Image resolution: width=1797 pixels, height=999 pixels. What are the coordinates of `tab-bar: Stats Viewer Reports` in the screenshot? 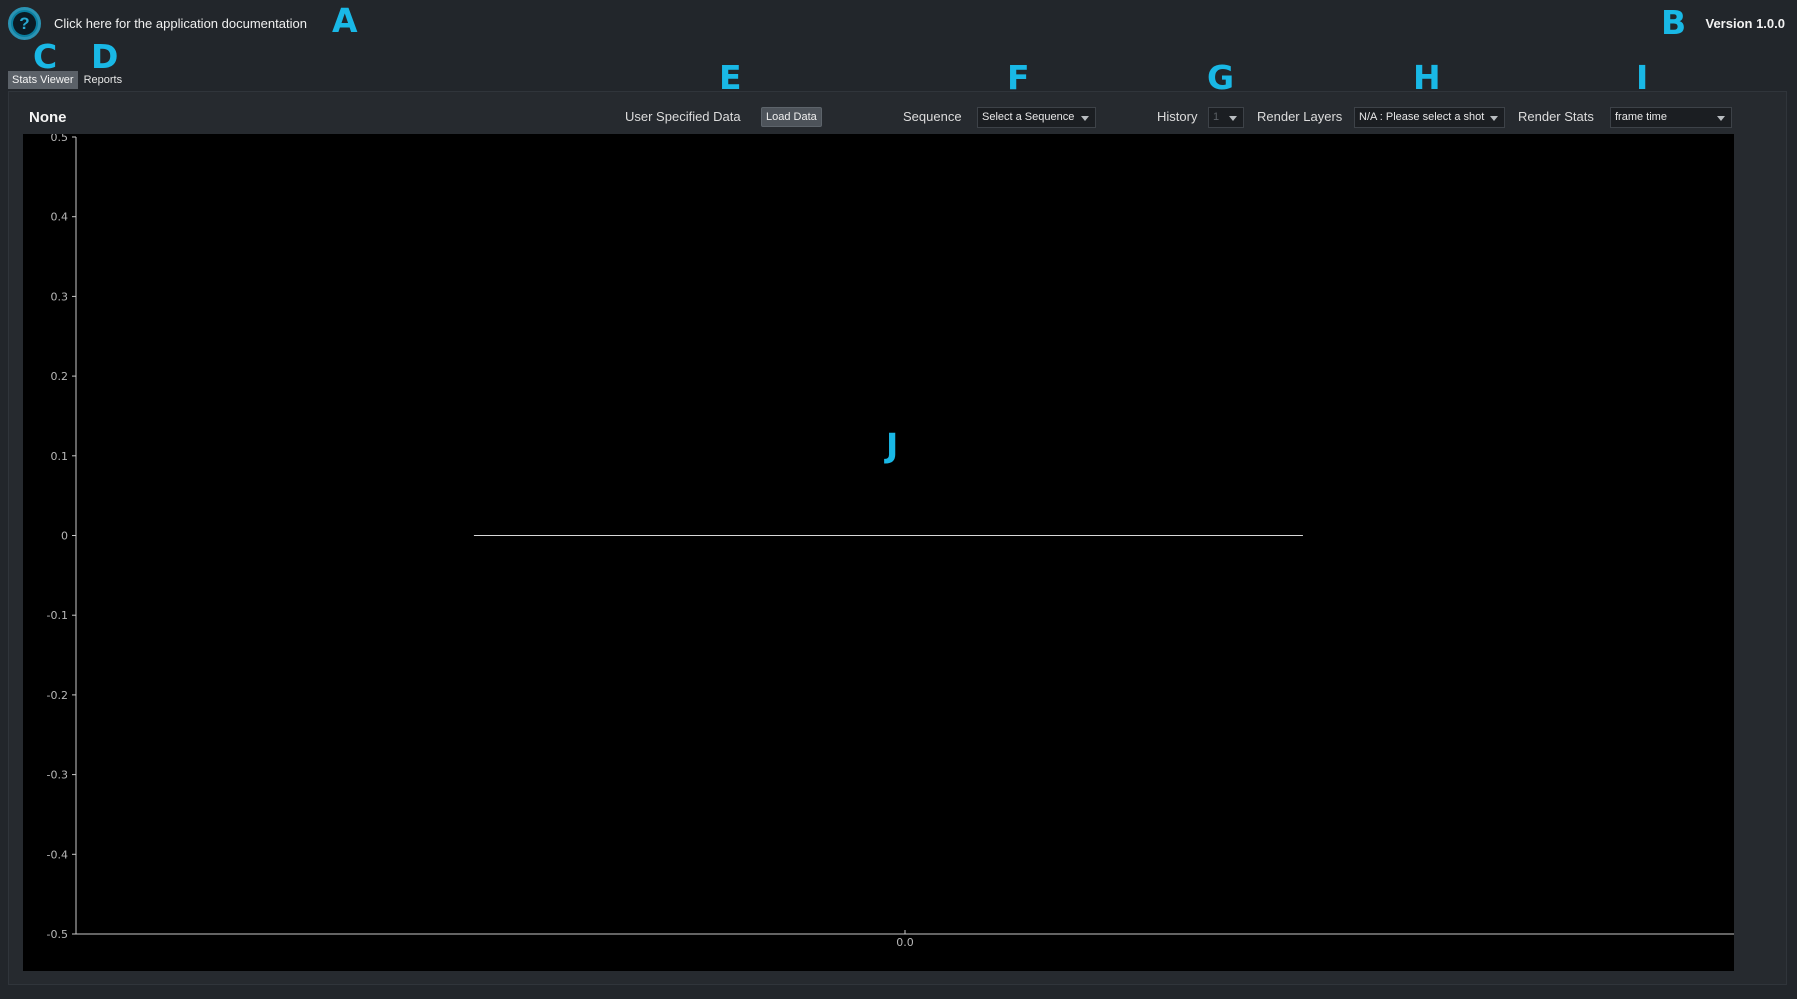 It's located at (67, 80).